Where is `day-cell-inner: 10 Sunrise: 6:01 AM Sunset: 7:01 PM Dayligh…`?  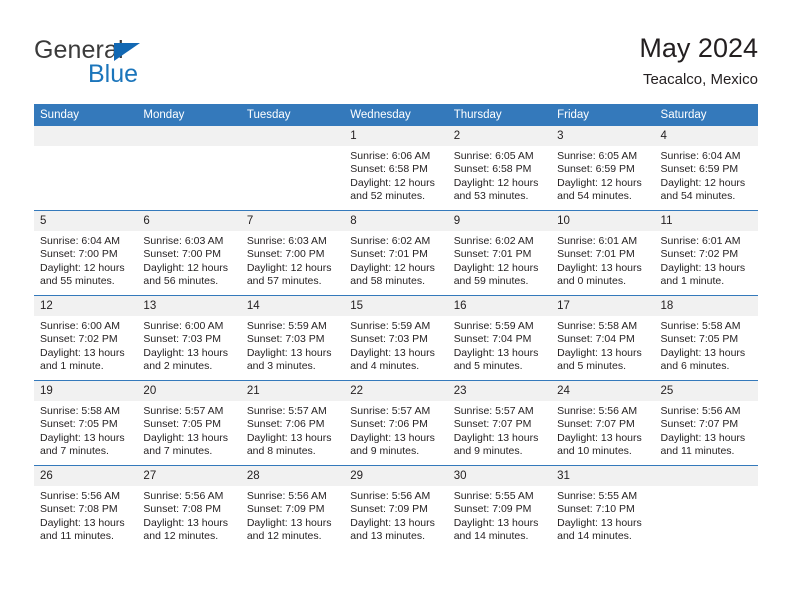
day-cell-inner: 10 Sunrise: 6:01 AM Sunset: 7:01 PM Dayligh… is located at coordinates (603, 253).